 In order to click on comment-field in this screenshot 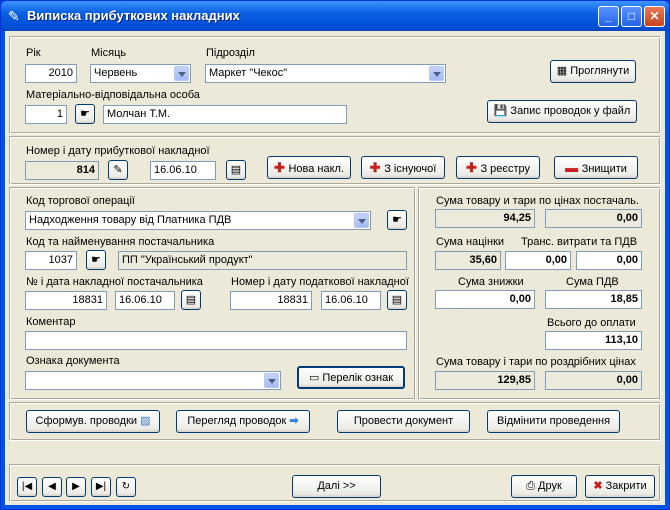, I will do `click(216, 340)`.